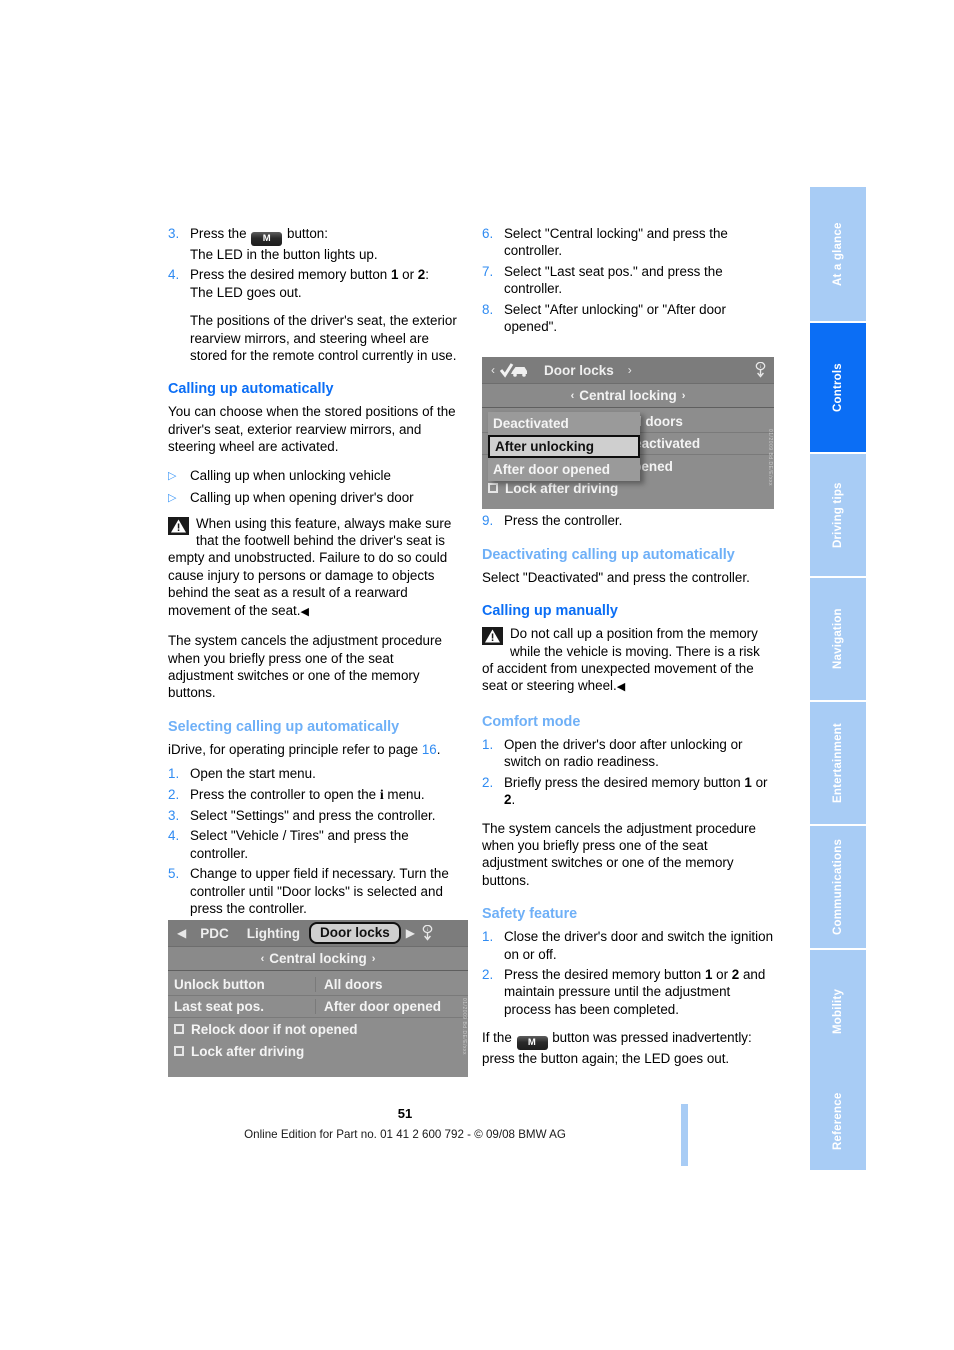 This screenshot has height=1350, width=954. I want to click on idrive-sub-bar: ‹ Central locking ›, so click(628, 396).